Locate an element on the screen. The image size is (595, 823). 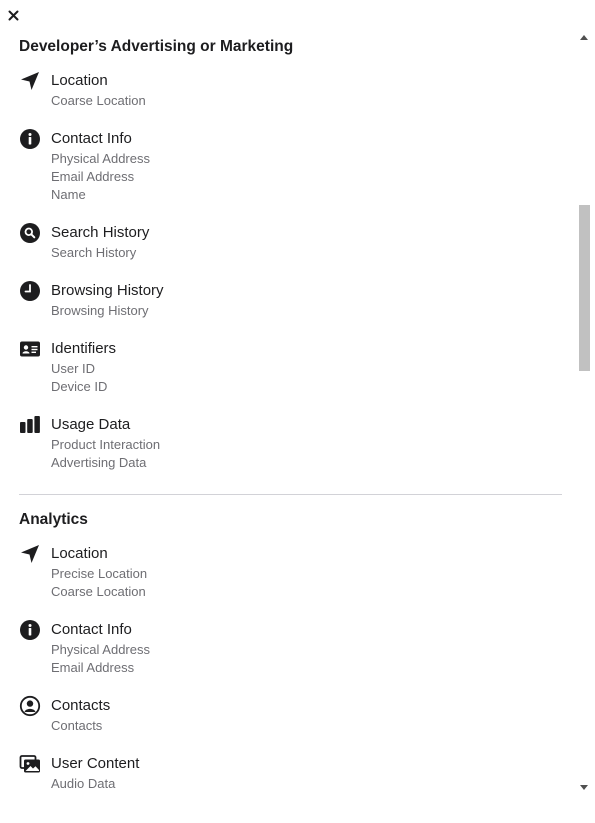
section-title: Developer’s Advertising or Marketing is located at coordinates (156, 46).